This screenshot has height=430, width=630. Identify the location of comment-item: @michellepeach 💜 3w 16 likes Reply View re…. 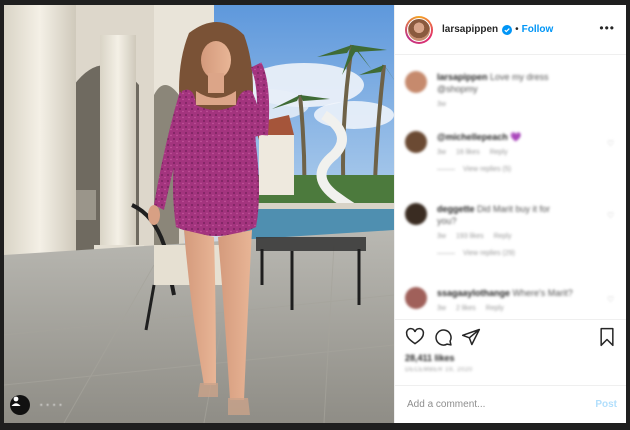
(511, 152).